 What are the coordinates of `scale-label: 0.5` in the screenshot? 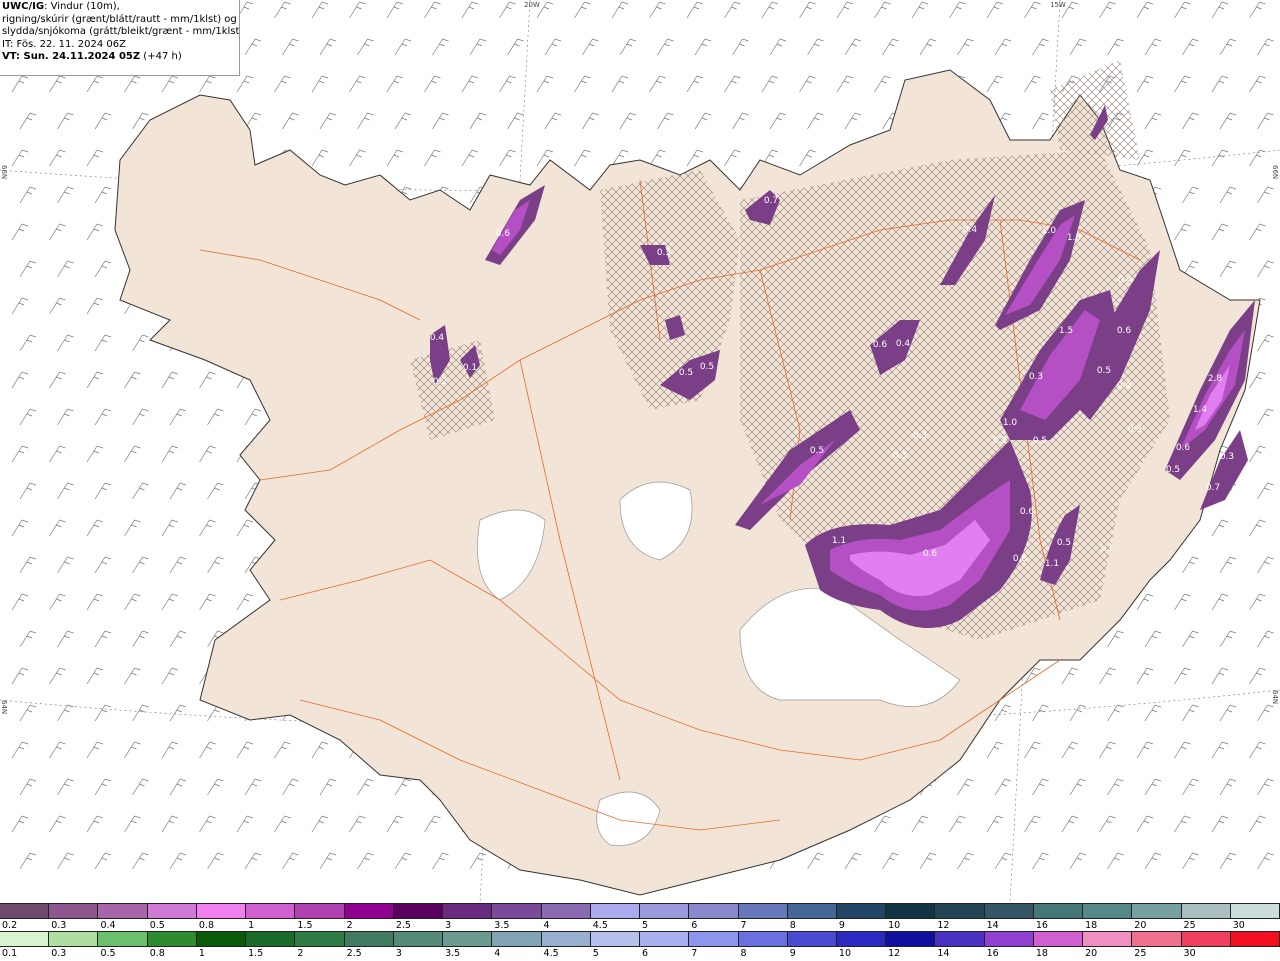 It's located at (108, 953).